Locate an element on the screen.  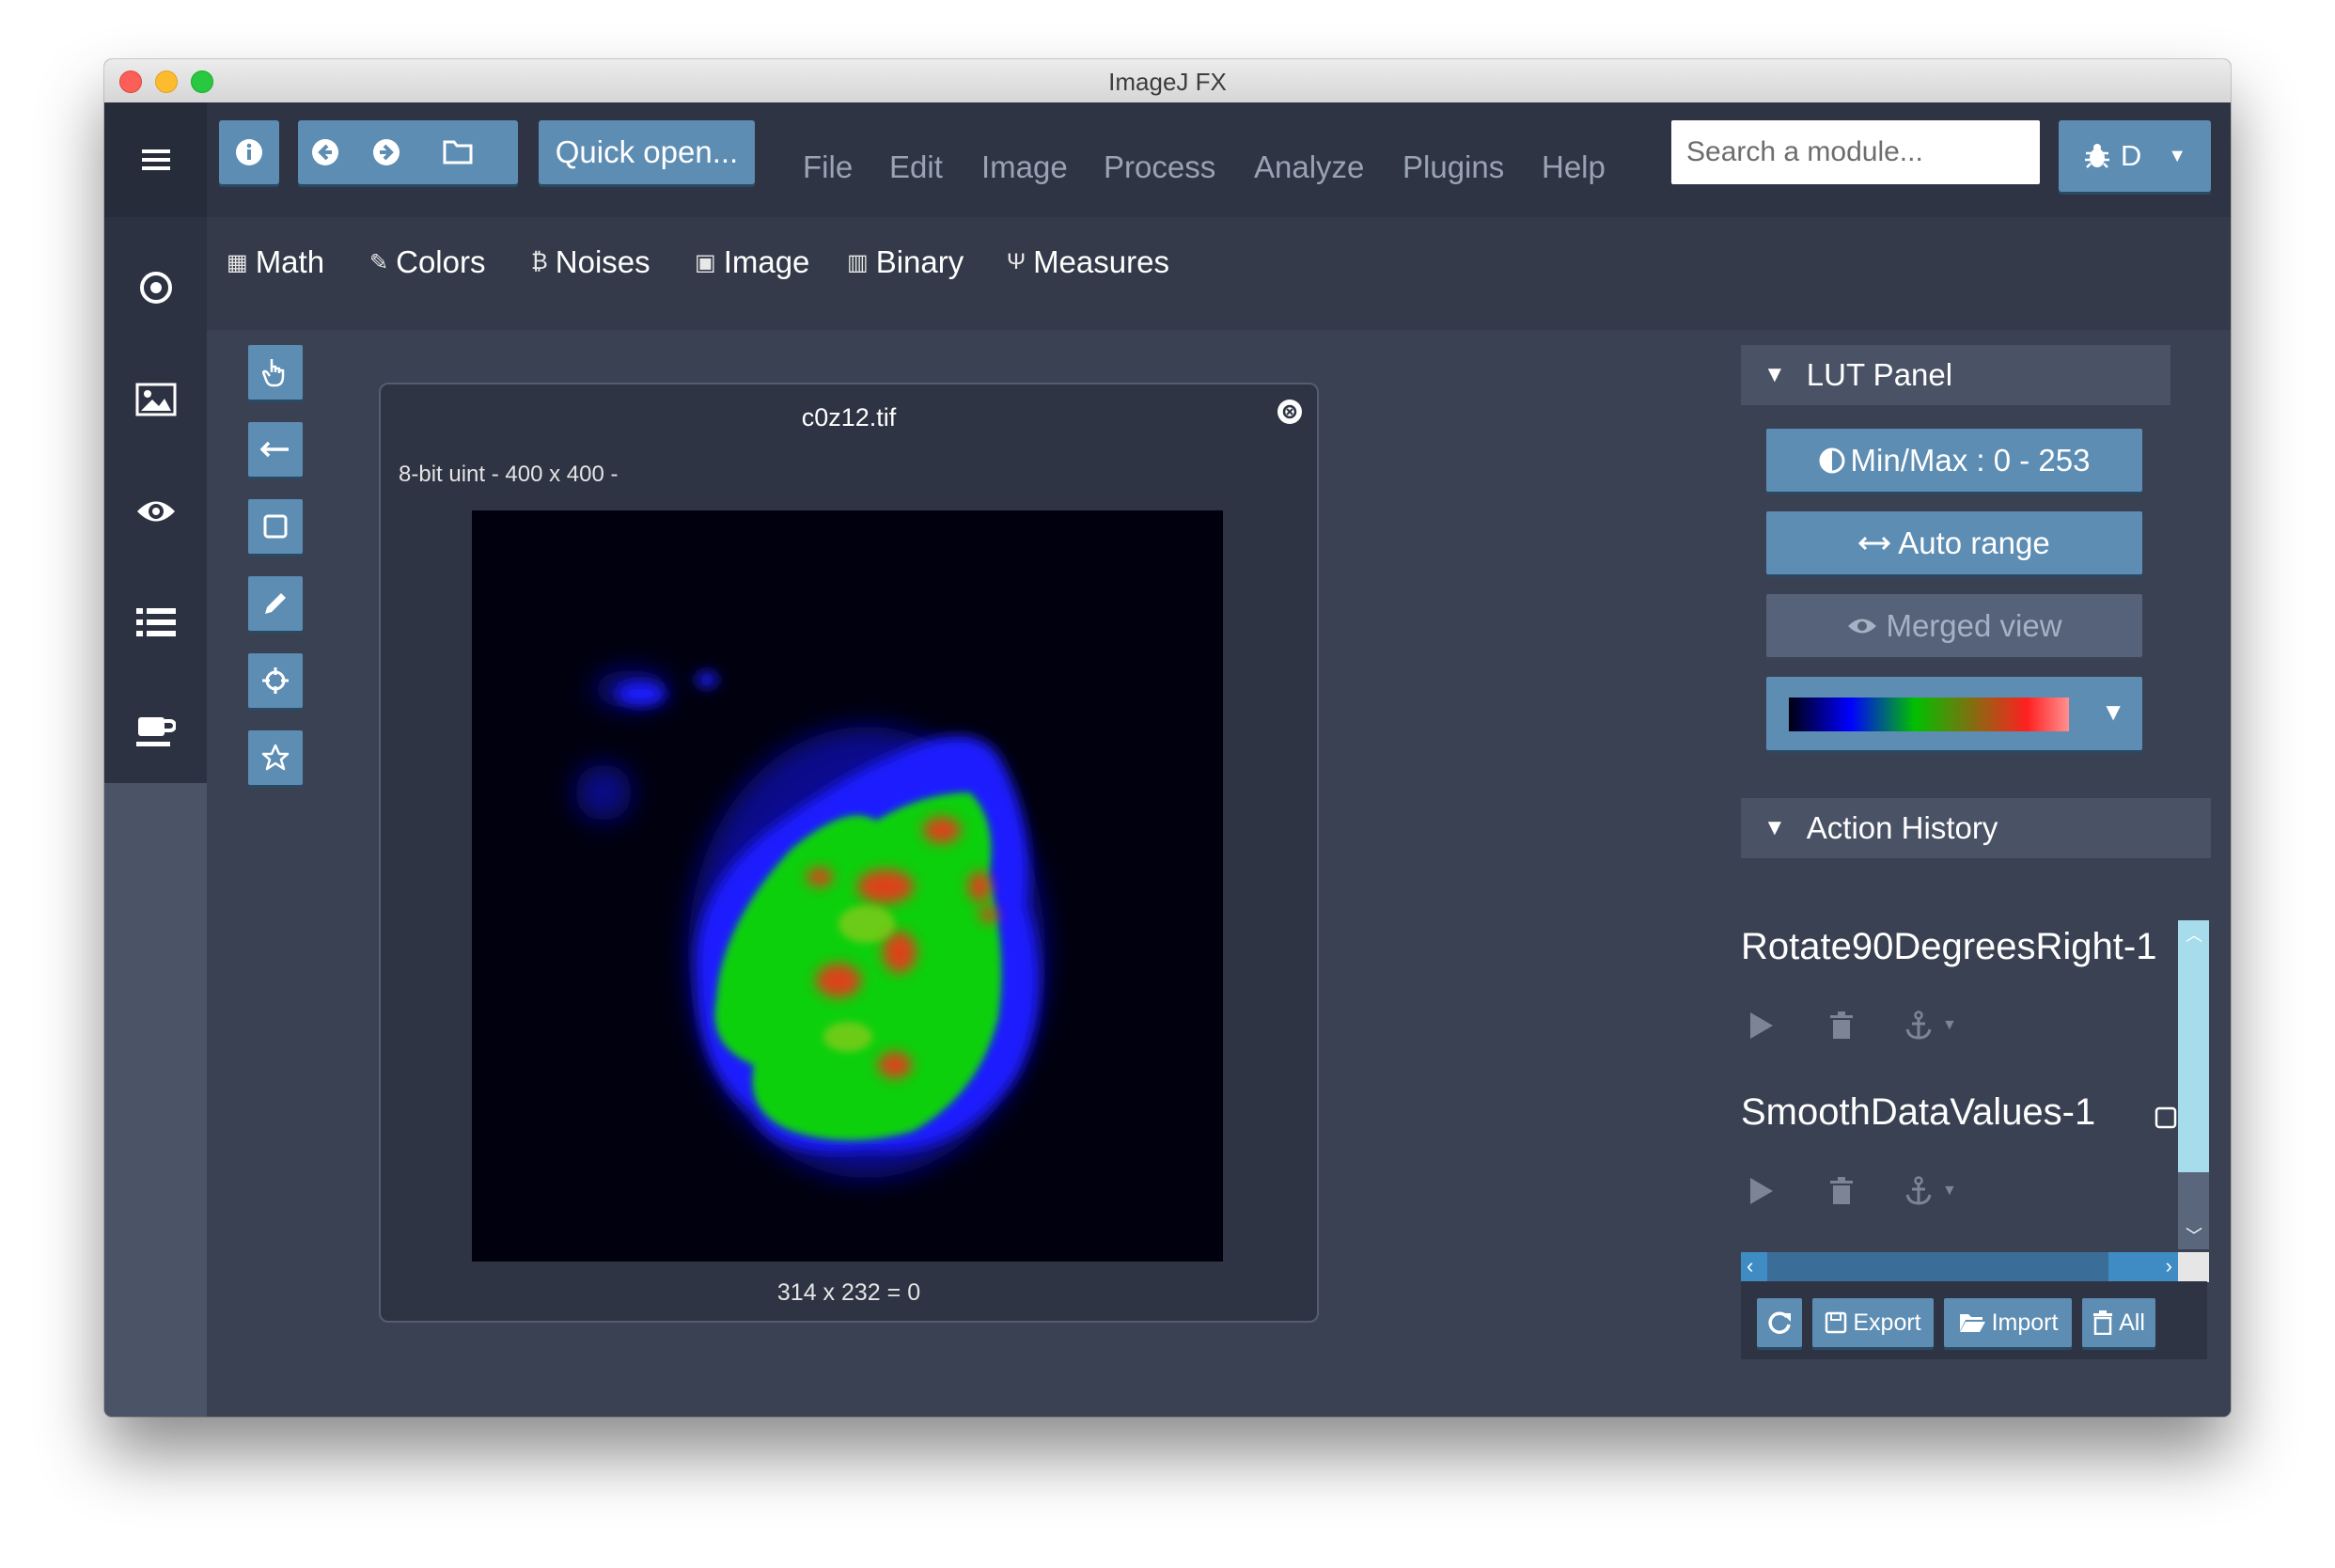
close-image-button is located at coordinates (1289, 412).